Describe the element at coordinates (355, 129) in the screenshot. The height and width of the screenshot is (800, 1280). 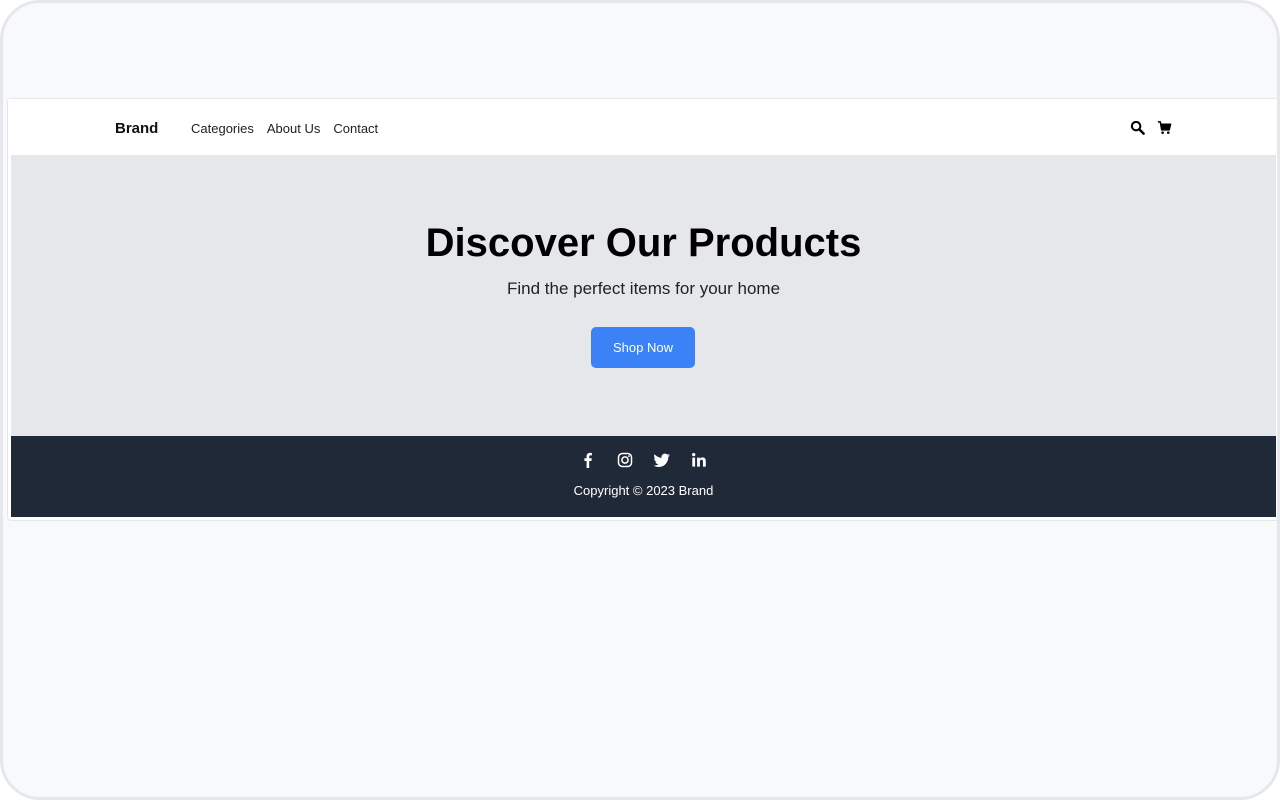
I see `nav-link-contact: Contact` at that location.